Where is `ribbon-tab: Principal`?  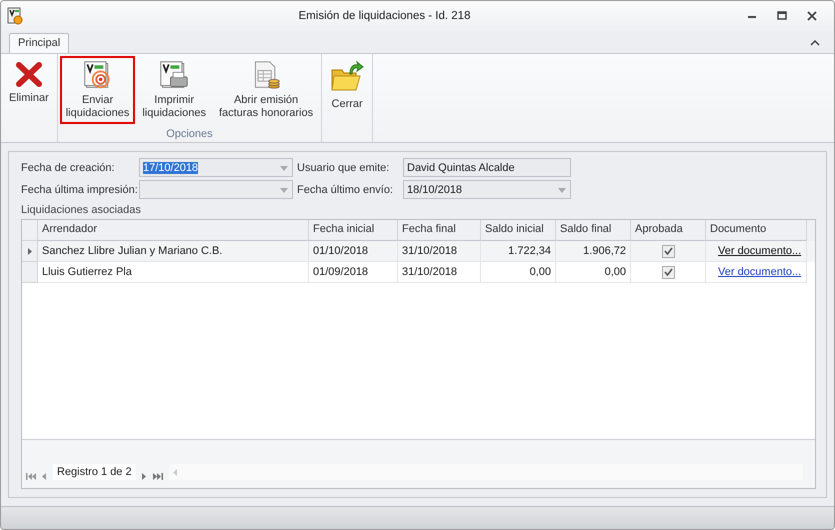 ribbon-tab: Principal is located at coordinates (39, 43).